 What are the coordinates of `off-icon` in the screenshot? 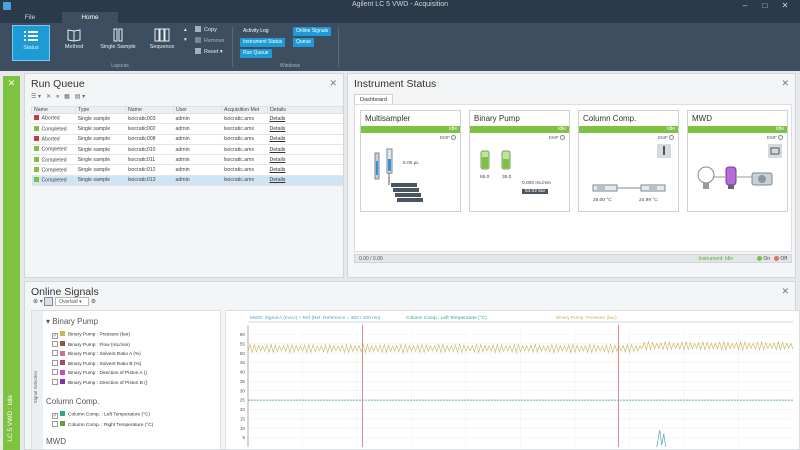 It's located at (777, 258).